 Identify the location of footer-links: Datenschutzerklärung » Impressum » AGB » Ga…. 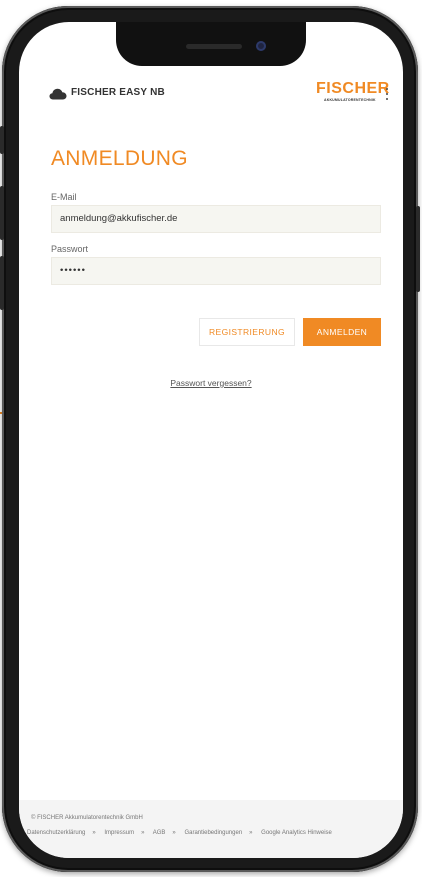
(212, 833).